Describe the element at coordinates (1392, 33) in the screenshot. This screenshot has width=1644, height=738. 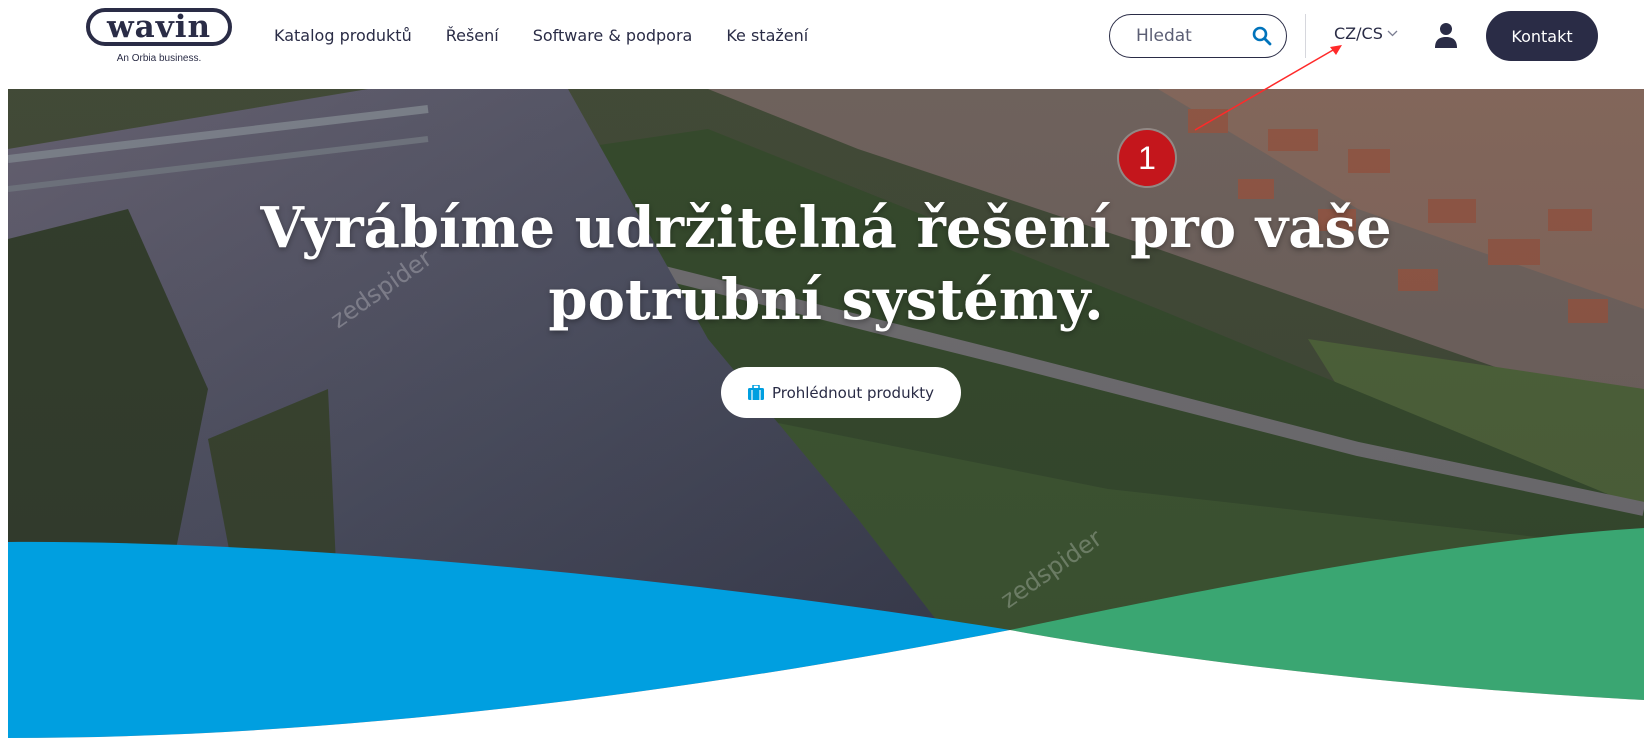
I see `chevron-down-icon` at that location.